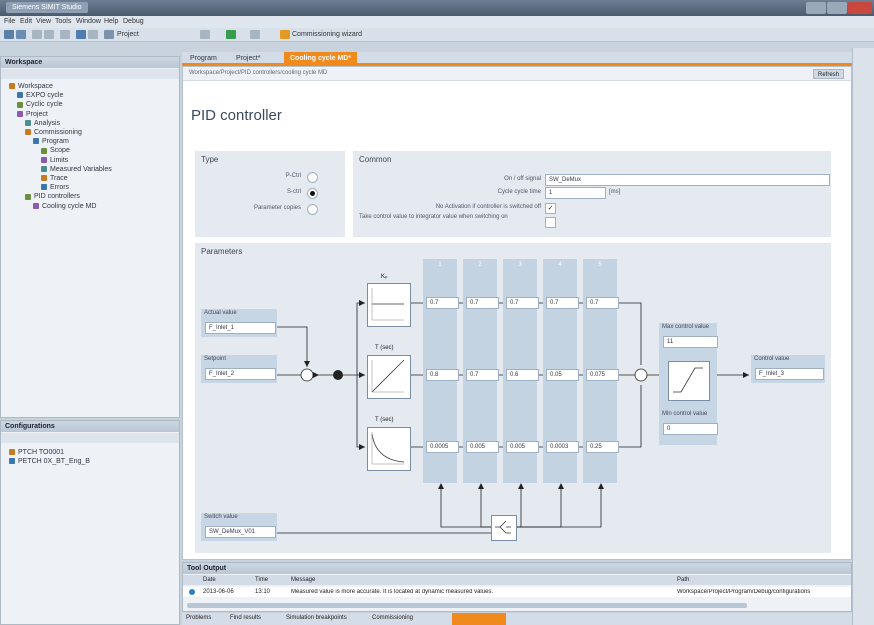 The image size is (874, 625). I want to click on type-radio-copies, so click(312, 209).